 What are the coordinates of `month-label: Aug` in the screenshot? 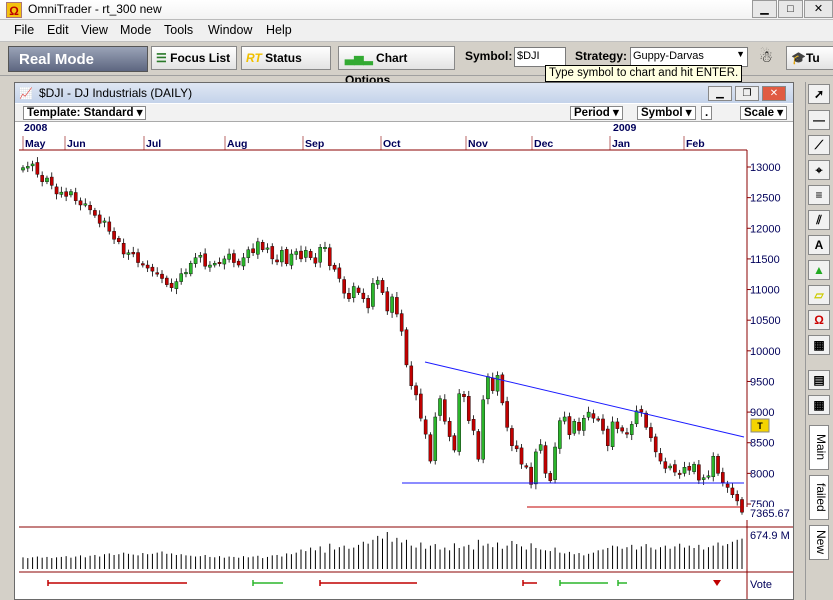 It's located at (237, 144).